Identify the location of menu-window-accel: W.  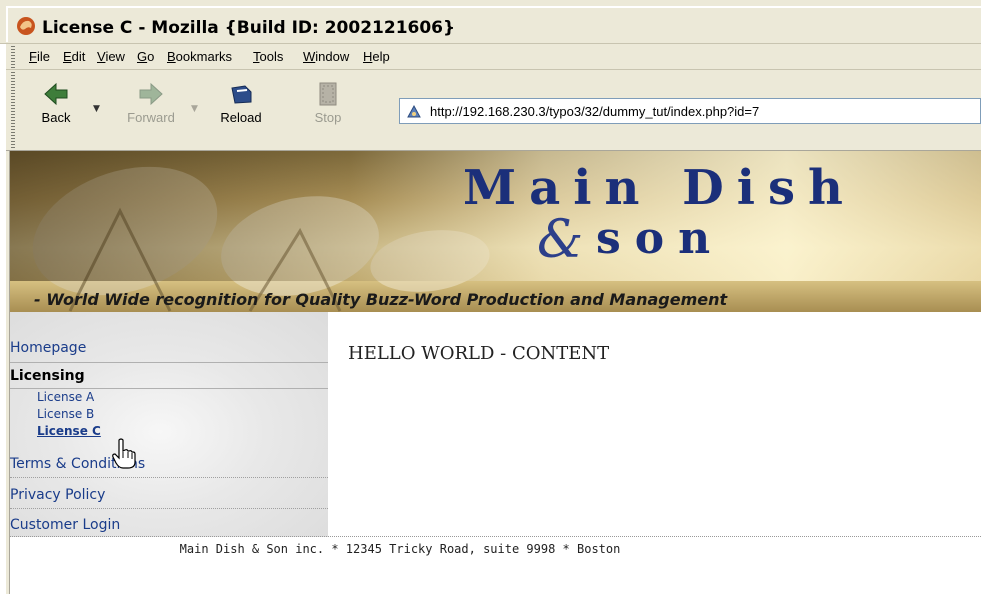
(309, 56).